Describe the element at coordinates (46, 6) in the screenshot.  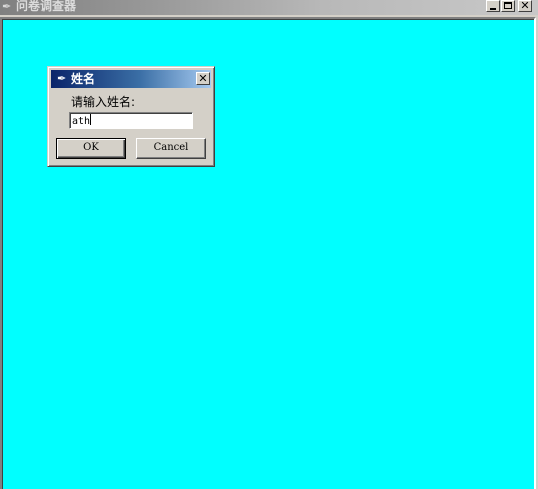
I see `window-title: 问卷调查器` at that location.